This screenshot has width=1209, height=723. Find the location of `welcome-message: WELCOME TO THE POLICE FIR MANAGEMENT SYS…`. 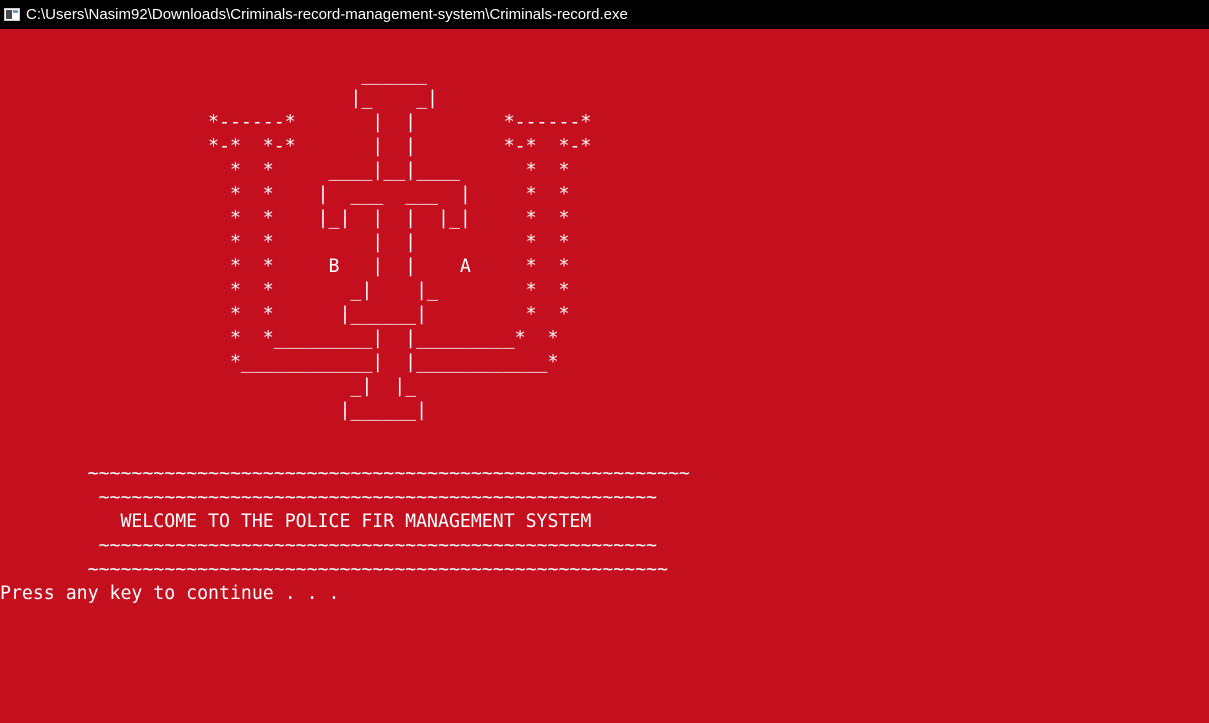

welcome-message: WELCOME TO THE POLICE FIR MANAGEMENT SYS… is located at coordinates (296, 521).